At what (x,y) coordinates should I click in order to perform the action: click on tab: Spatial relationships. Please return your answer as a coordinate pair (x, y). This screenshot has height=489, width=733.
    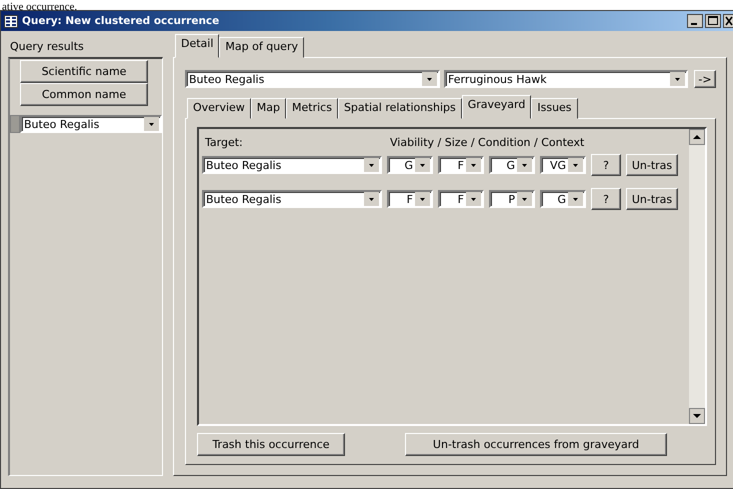
    Looking at the image, I should click on (400, 108).